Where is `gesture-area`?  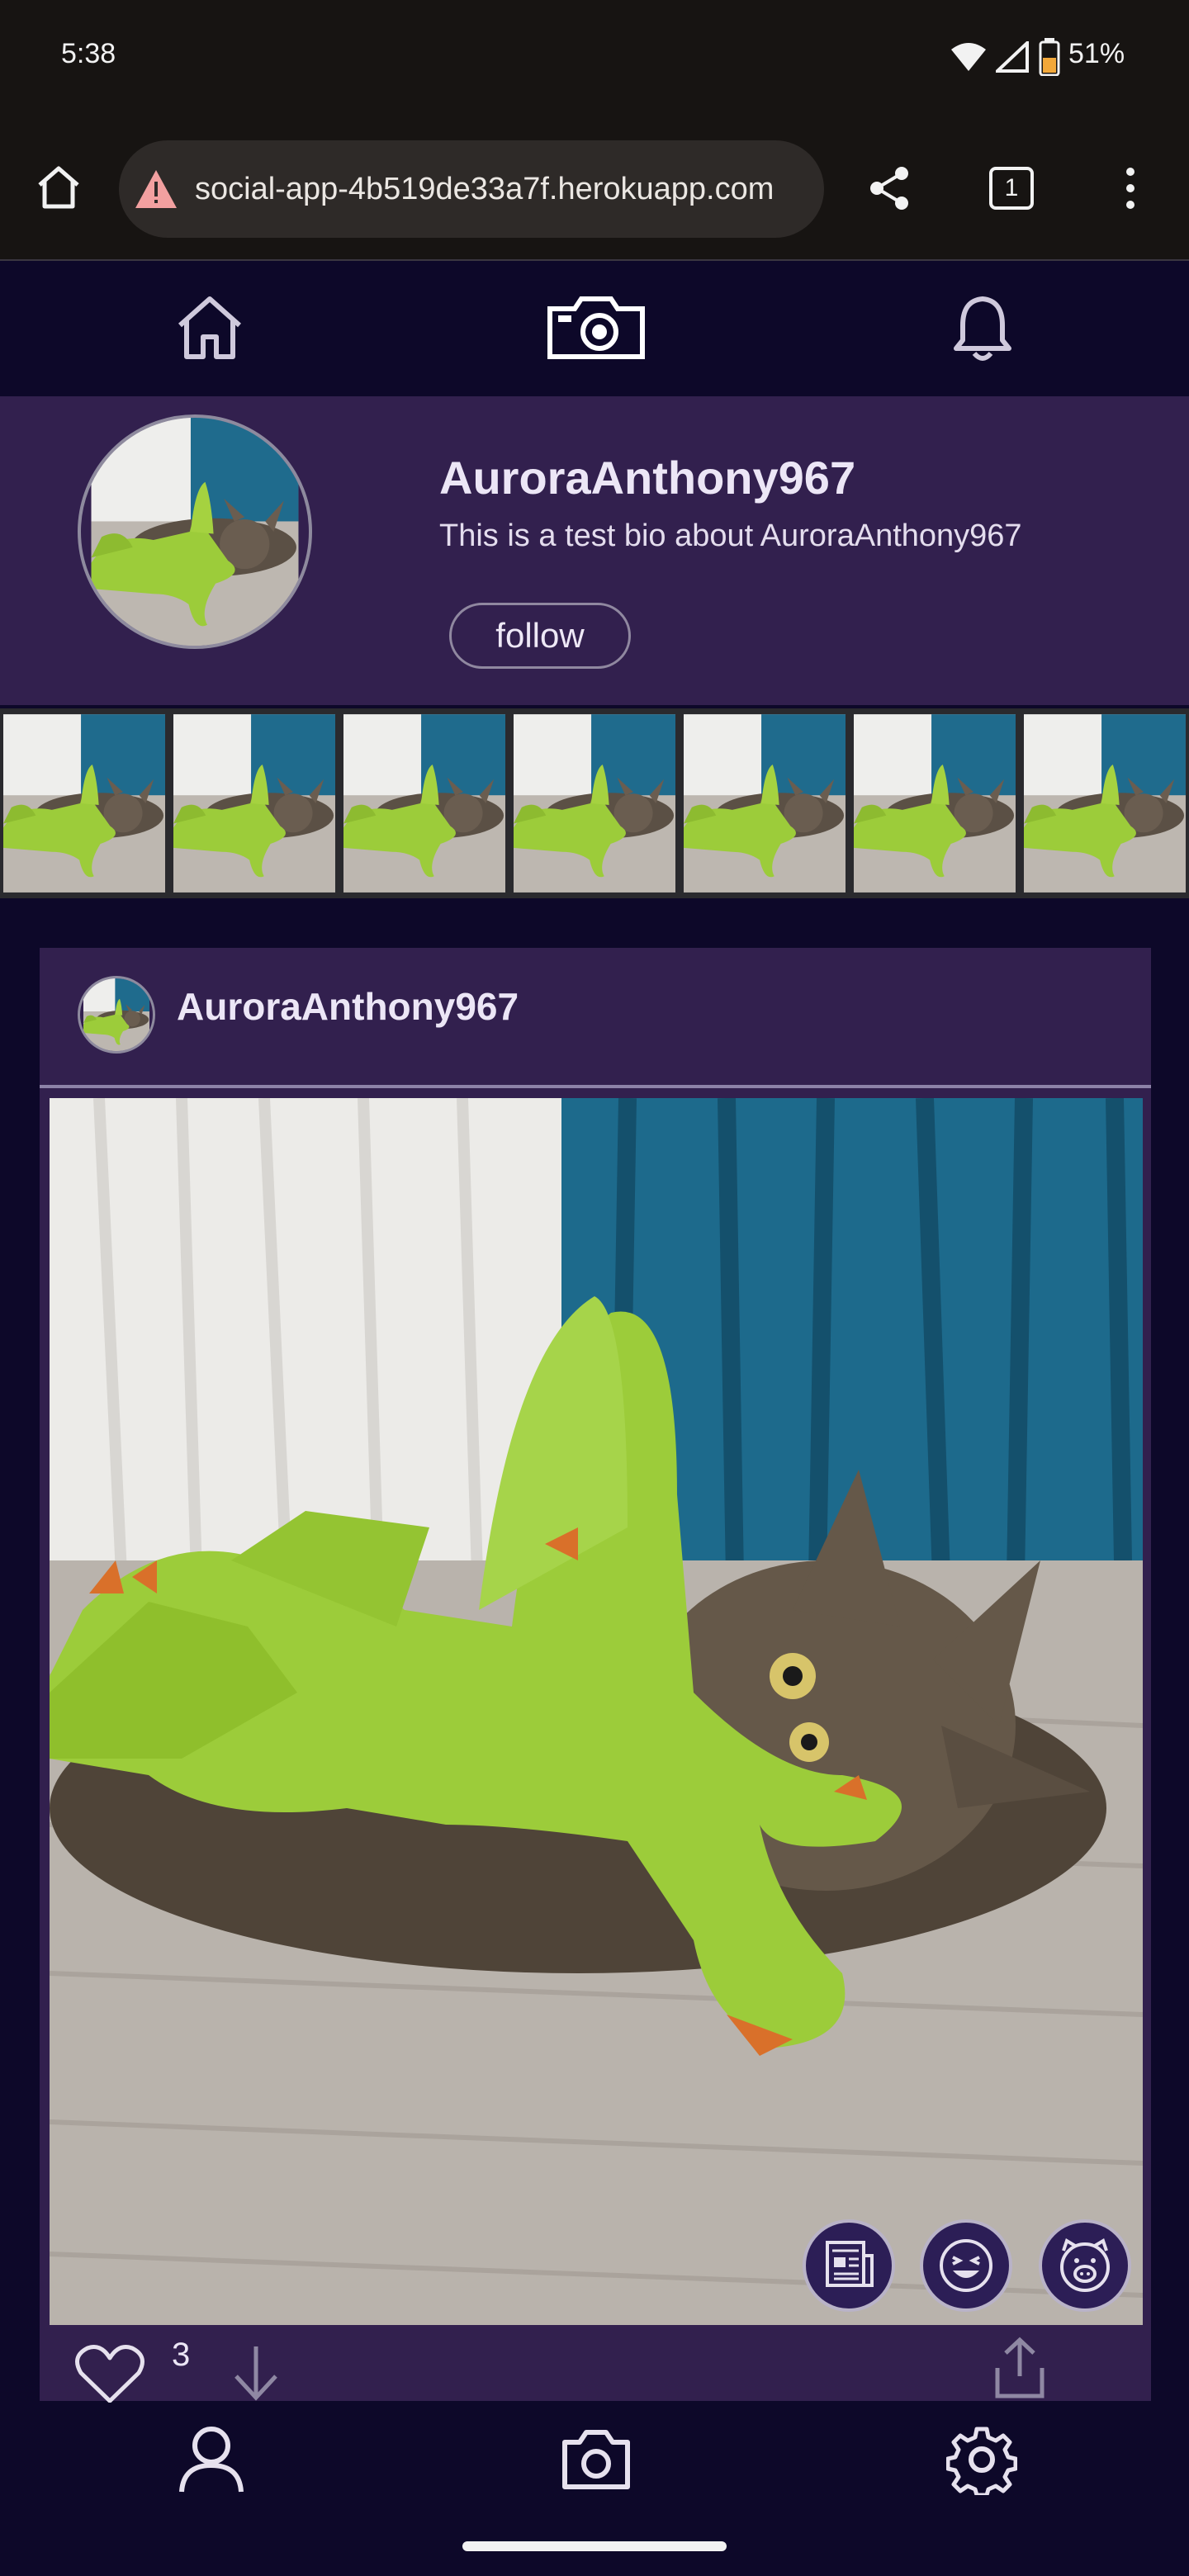 gesture-area is located at coordinates (594, 2551).